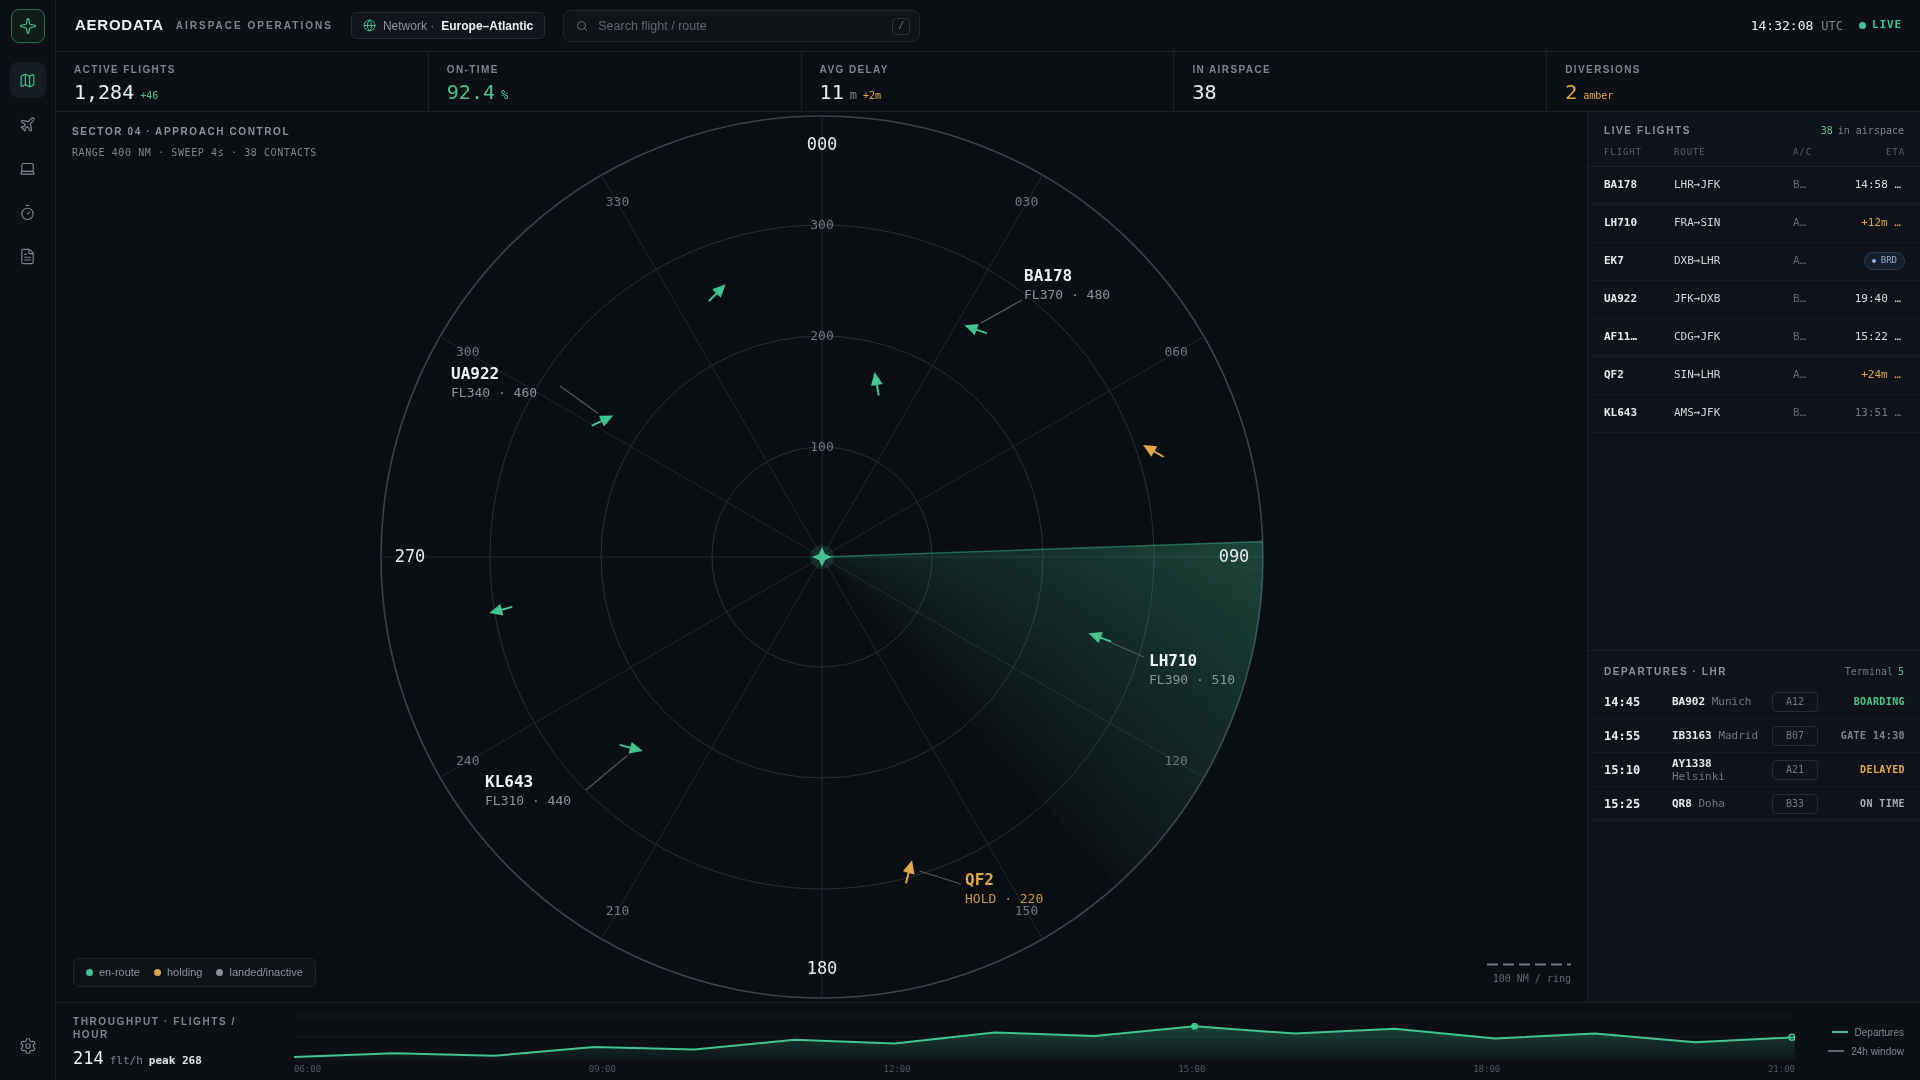 This screenshot has width=1920, height=1080. What do you see at coordinates (1900, 672) in the screenshot?
I see `terminal-number: 5` at bounding box center [1900, 672].